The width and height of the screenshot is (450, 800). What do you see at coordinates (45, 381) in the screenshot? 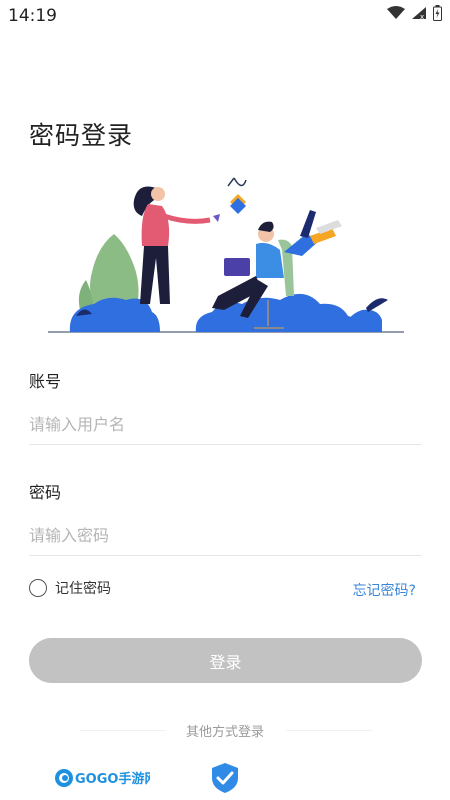
I see `account-label: 账号` at bounding box center [45, 381].